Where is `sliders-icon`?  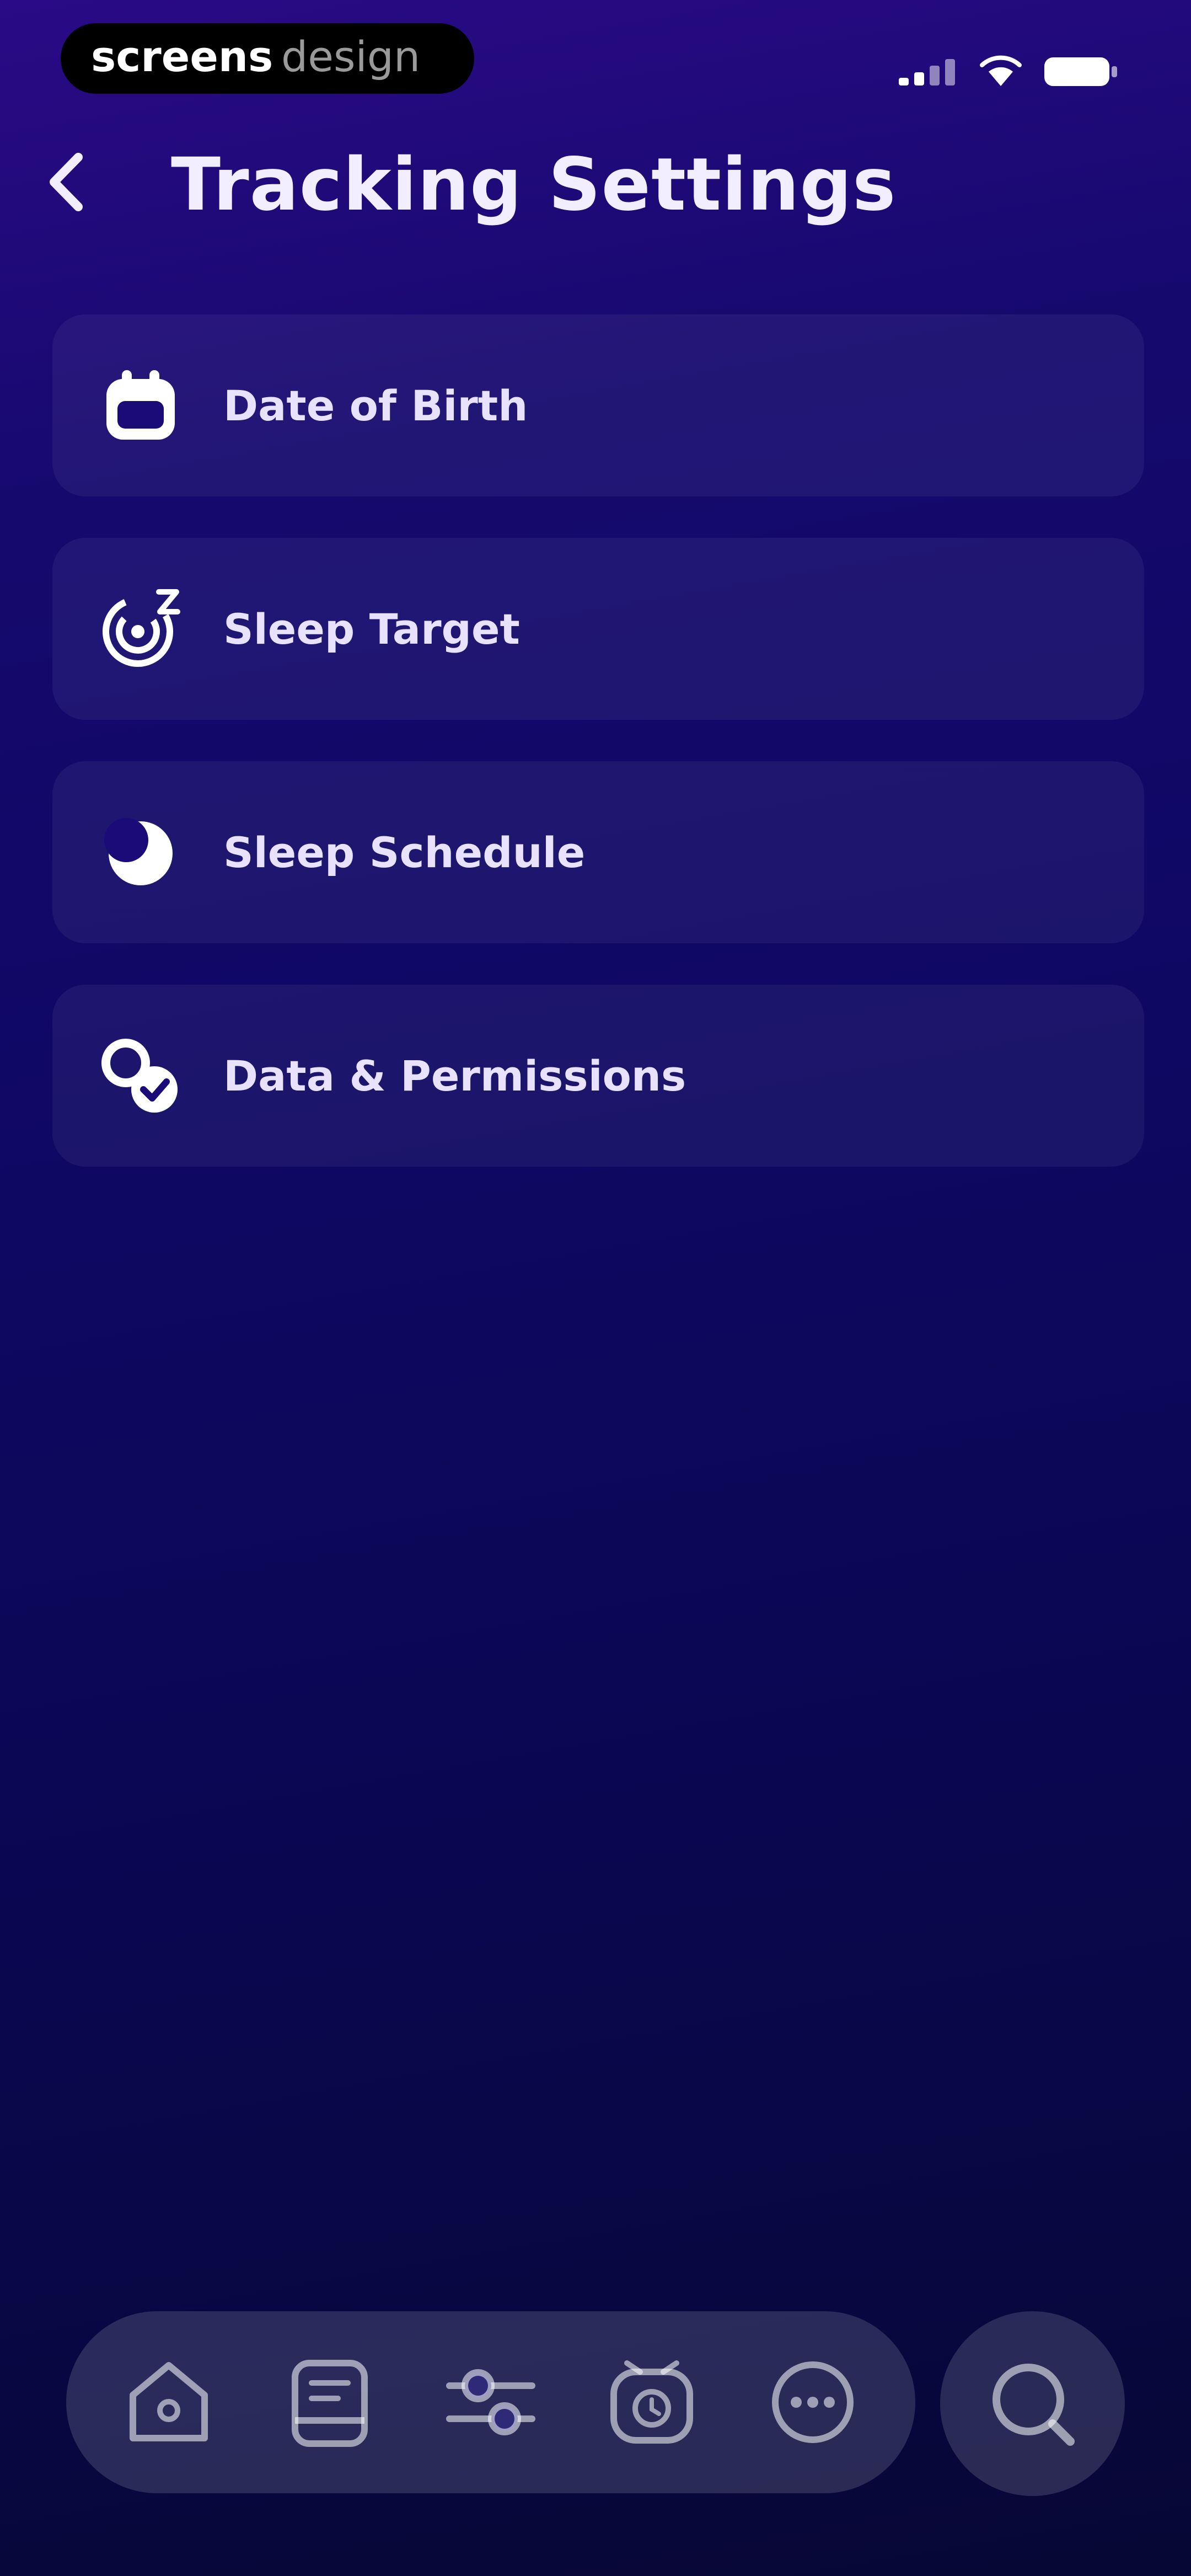 sliders-icon is located at coordinates (491, 2402).